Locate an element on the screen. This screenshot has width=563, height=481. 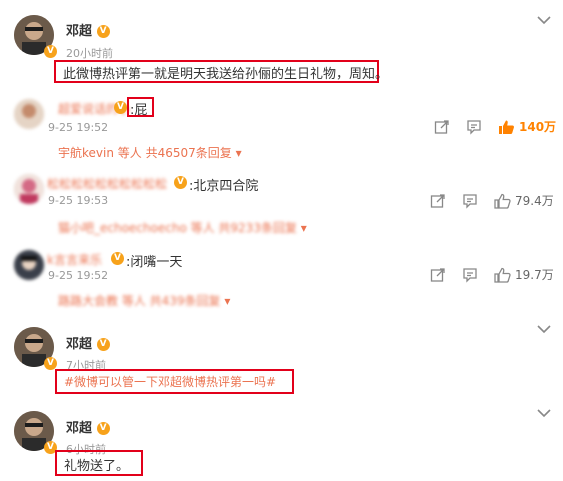
comment-time: 9-25 19:53 is located at coordinates (78, 200).